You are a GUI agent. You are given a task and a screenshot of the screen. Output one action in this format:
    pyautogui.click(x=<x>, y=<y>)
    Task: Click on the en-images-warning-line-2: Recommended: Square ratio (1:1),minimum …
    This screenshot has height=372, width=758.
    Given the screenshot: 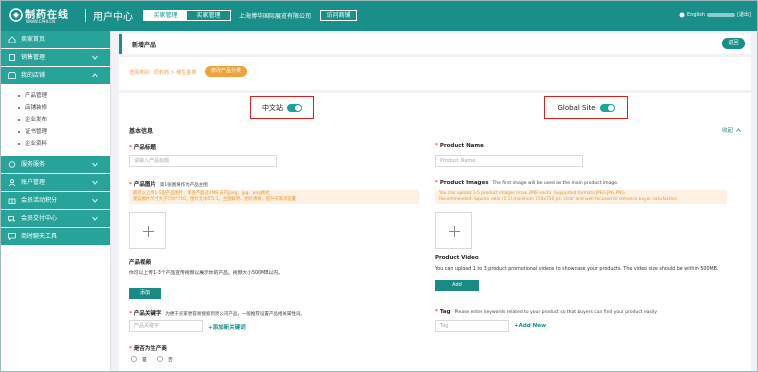 What is the action you would take?
    pyautogui.click(x=559, y=199)
    